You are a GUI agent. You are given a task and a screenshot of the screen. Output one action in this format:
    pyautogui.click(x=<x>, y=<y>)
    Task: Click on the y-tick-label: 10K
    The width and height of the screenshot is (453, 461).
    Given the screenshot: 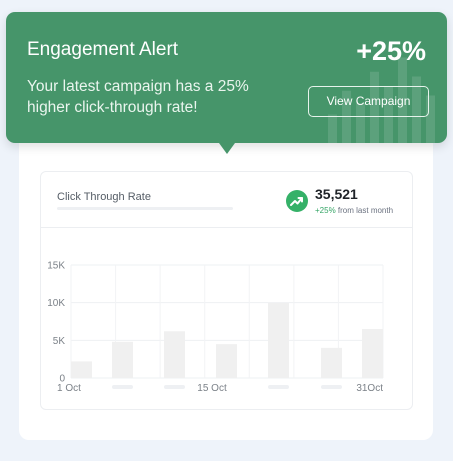 What is the action you would take?
    pyautogui.click(x=56, y=303)
    